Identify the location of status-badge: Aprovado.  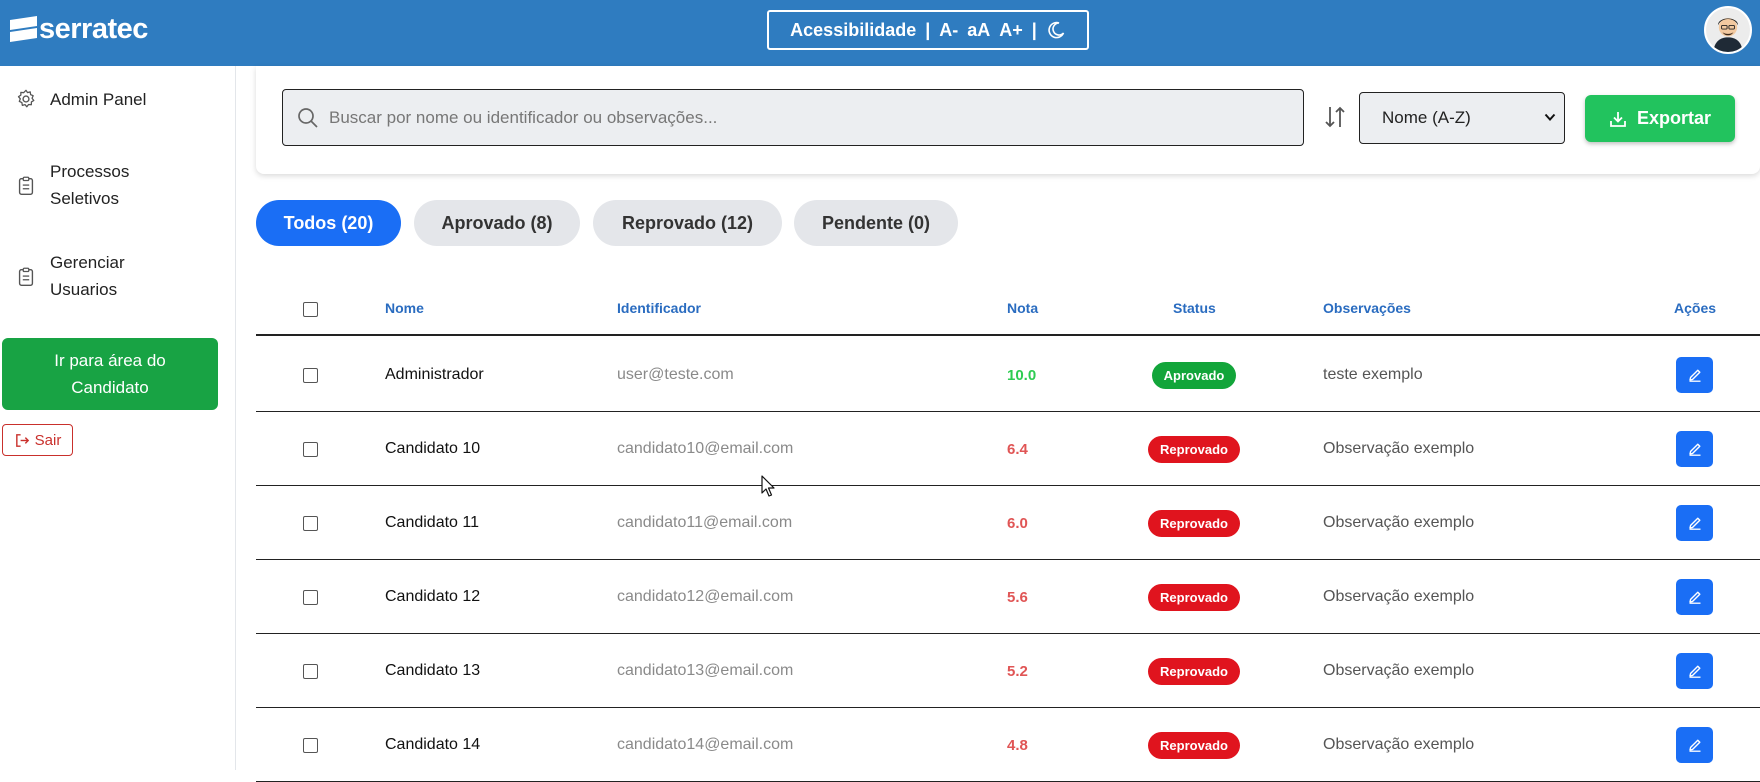
(1194, 375).